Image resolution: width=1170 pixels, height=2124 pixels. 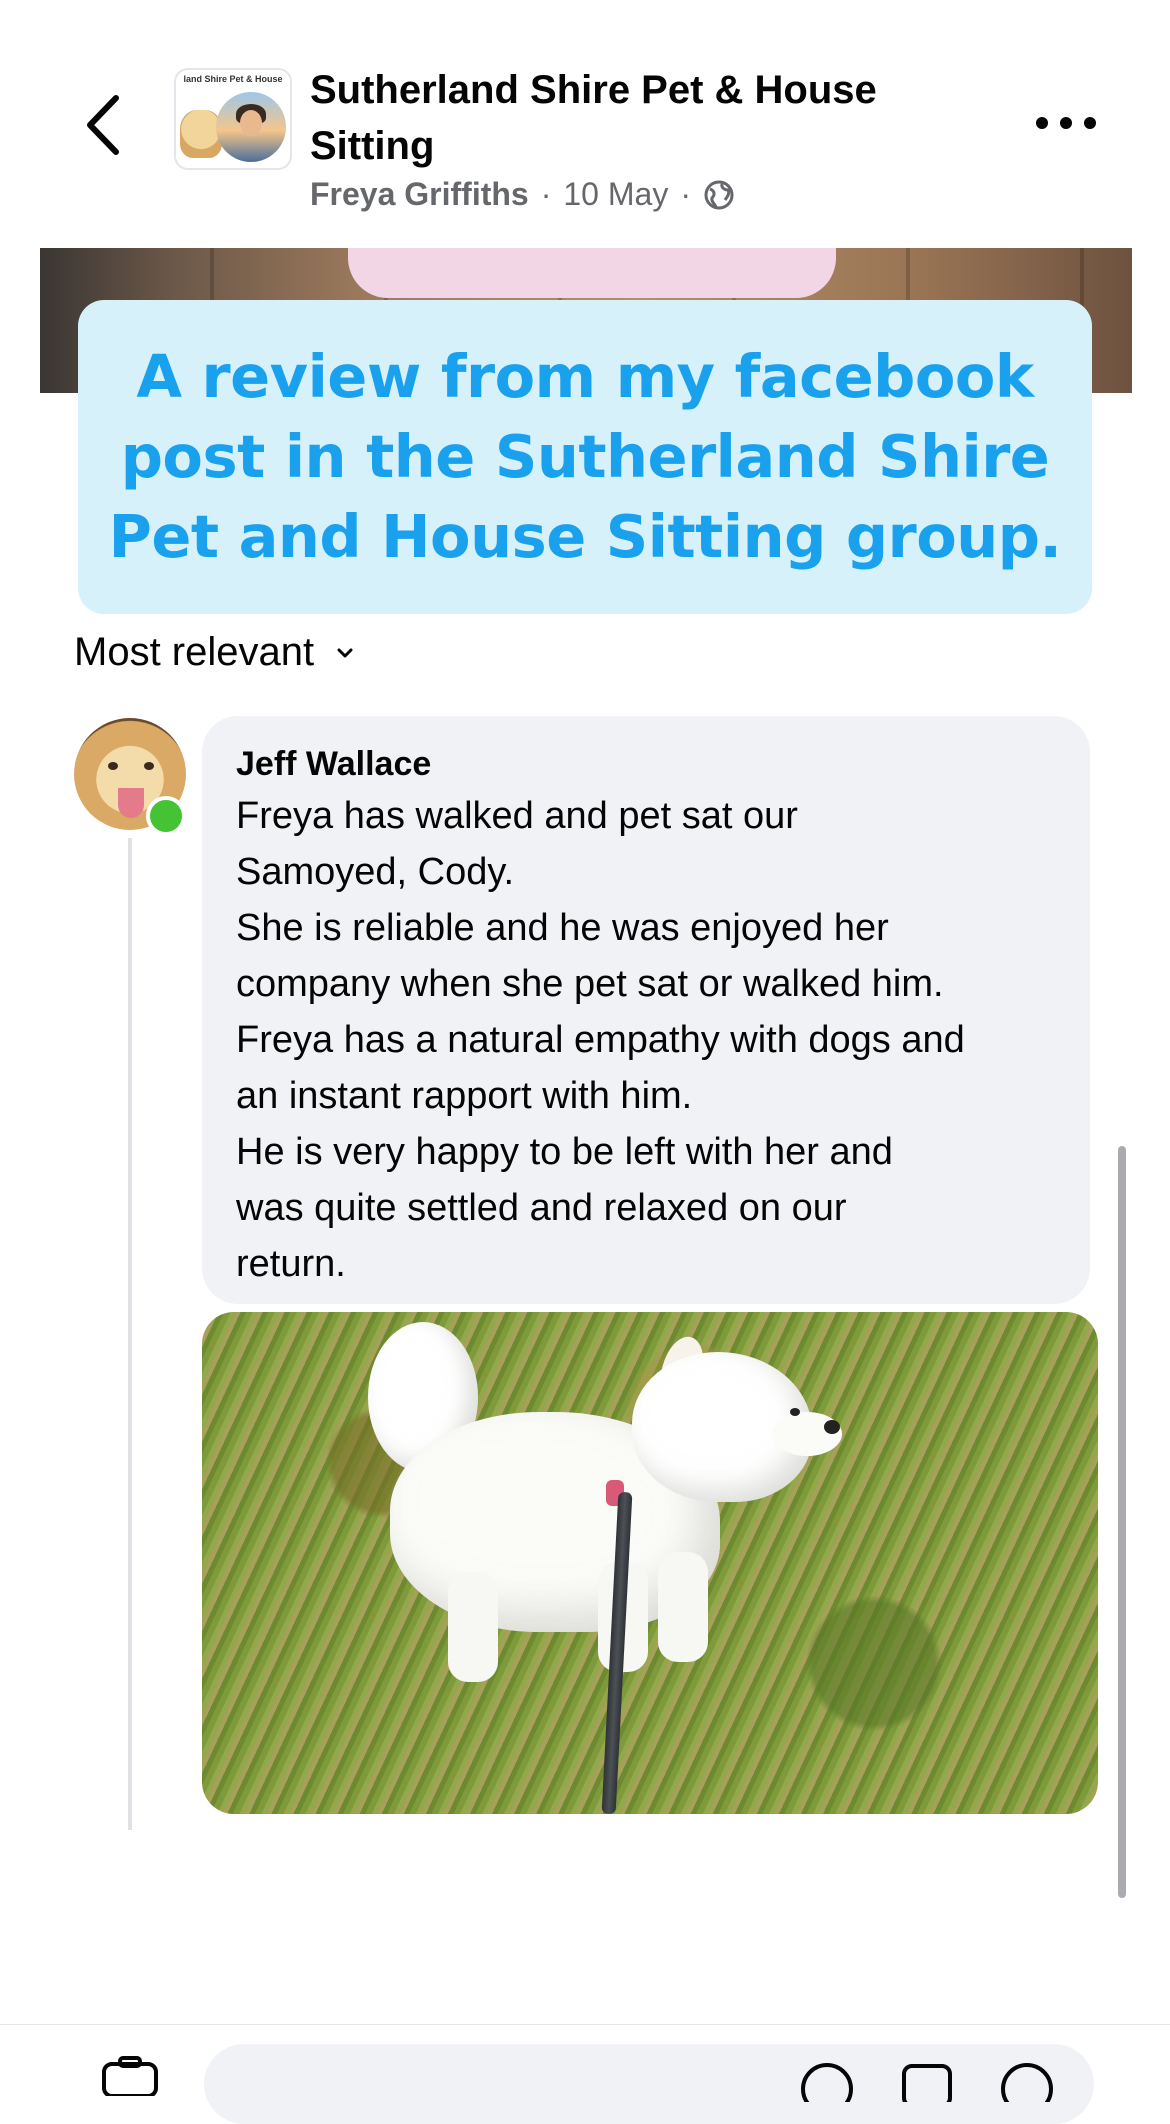 I want to click on back-chevron-icon, so click(x=105, y=125).